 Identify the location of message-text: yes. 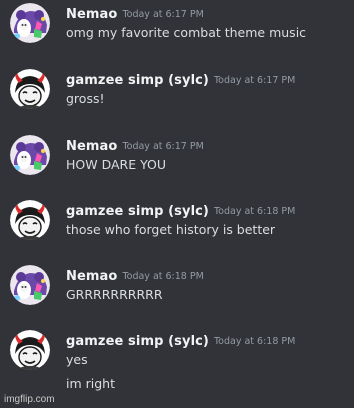
(77, 359).